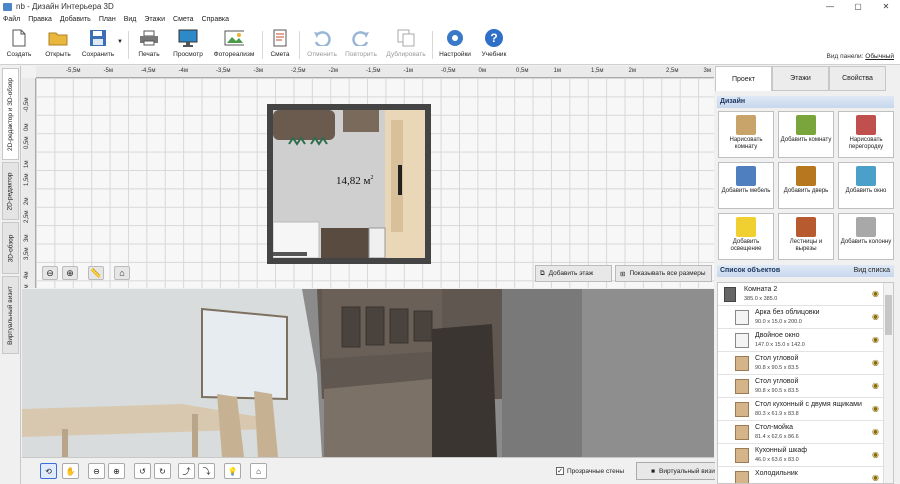  I want to click on maximize-button: ▢, so click(858, 6).